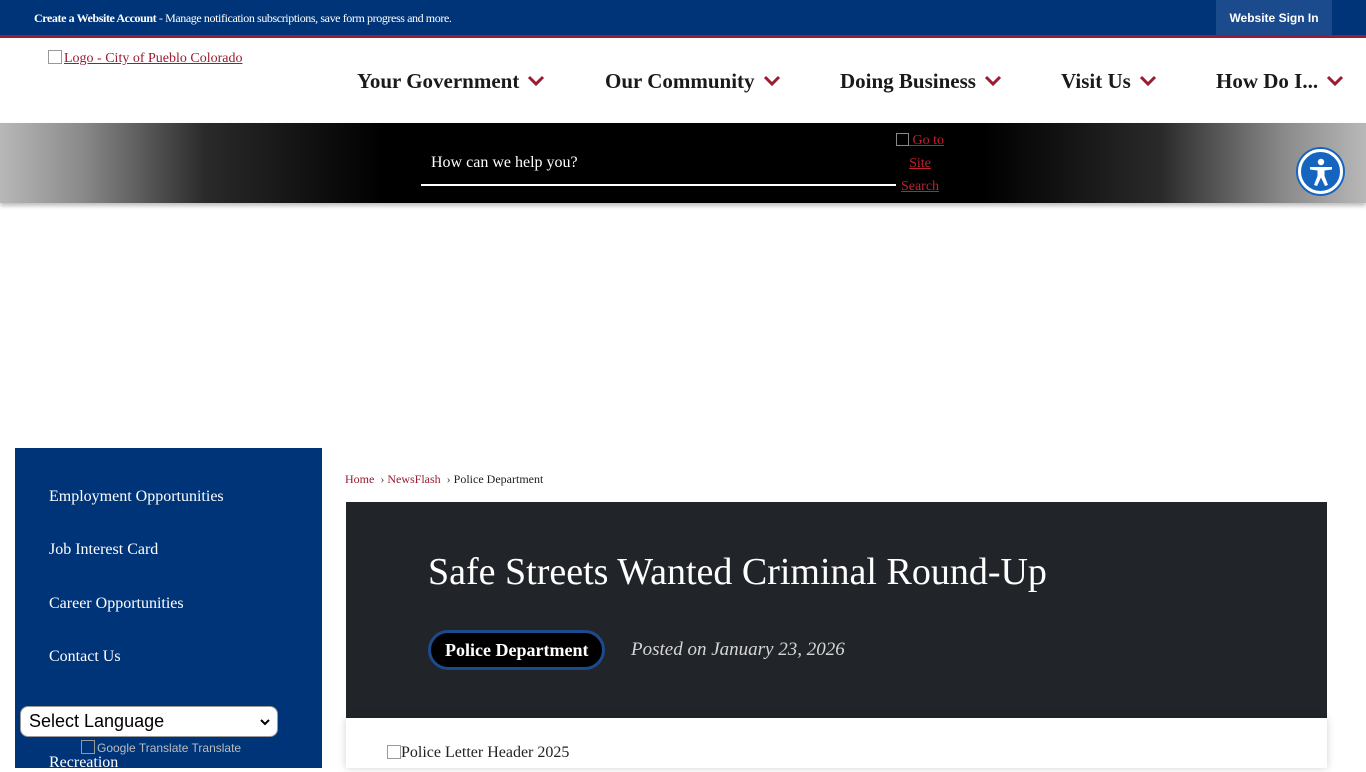  I want to click on google-translate-credit: Google Translate Translate, so click(161, 747).